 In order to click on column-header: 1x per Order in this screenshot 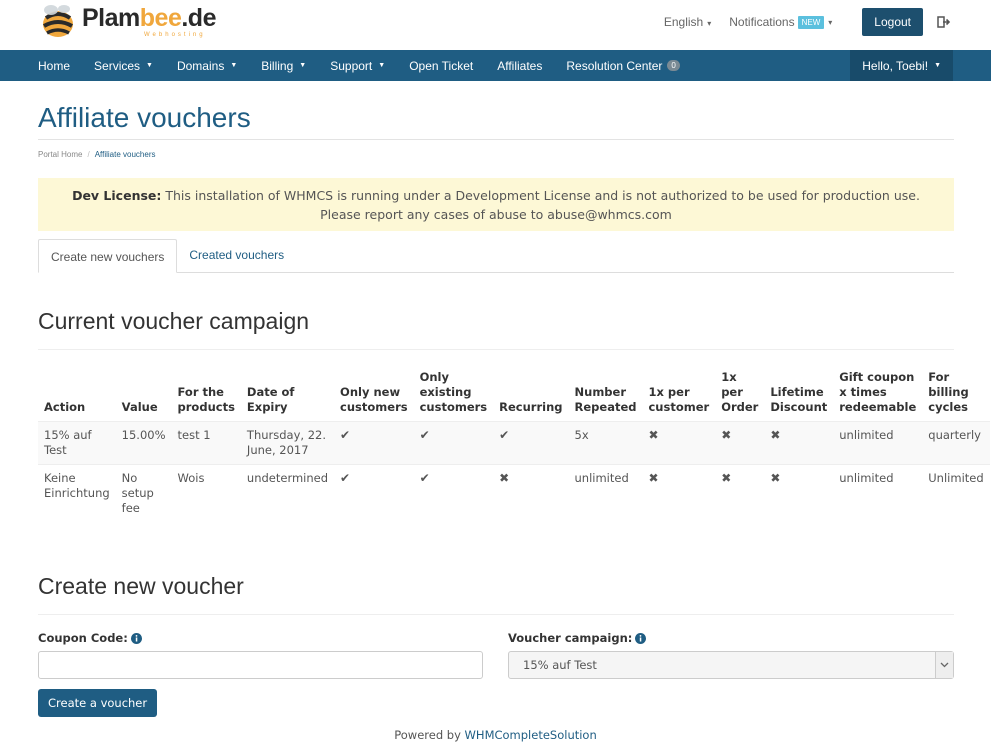, I will do `click(740, 392)`.